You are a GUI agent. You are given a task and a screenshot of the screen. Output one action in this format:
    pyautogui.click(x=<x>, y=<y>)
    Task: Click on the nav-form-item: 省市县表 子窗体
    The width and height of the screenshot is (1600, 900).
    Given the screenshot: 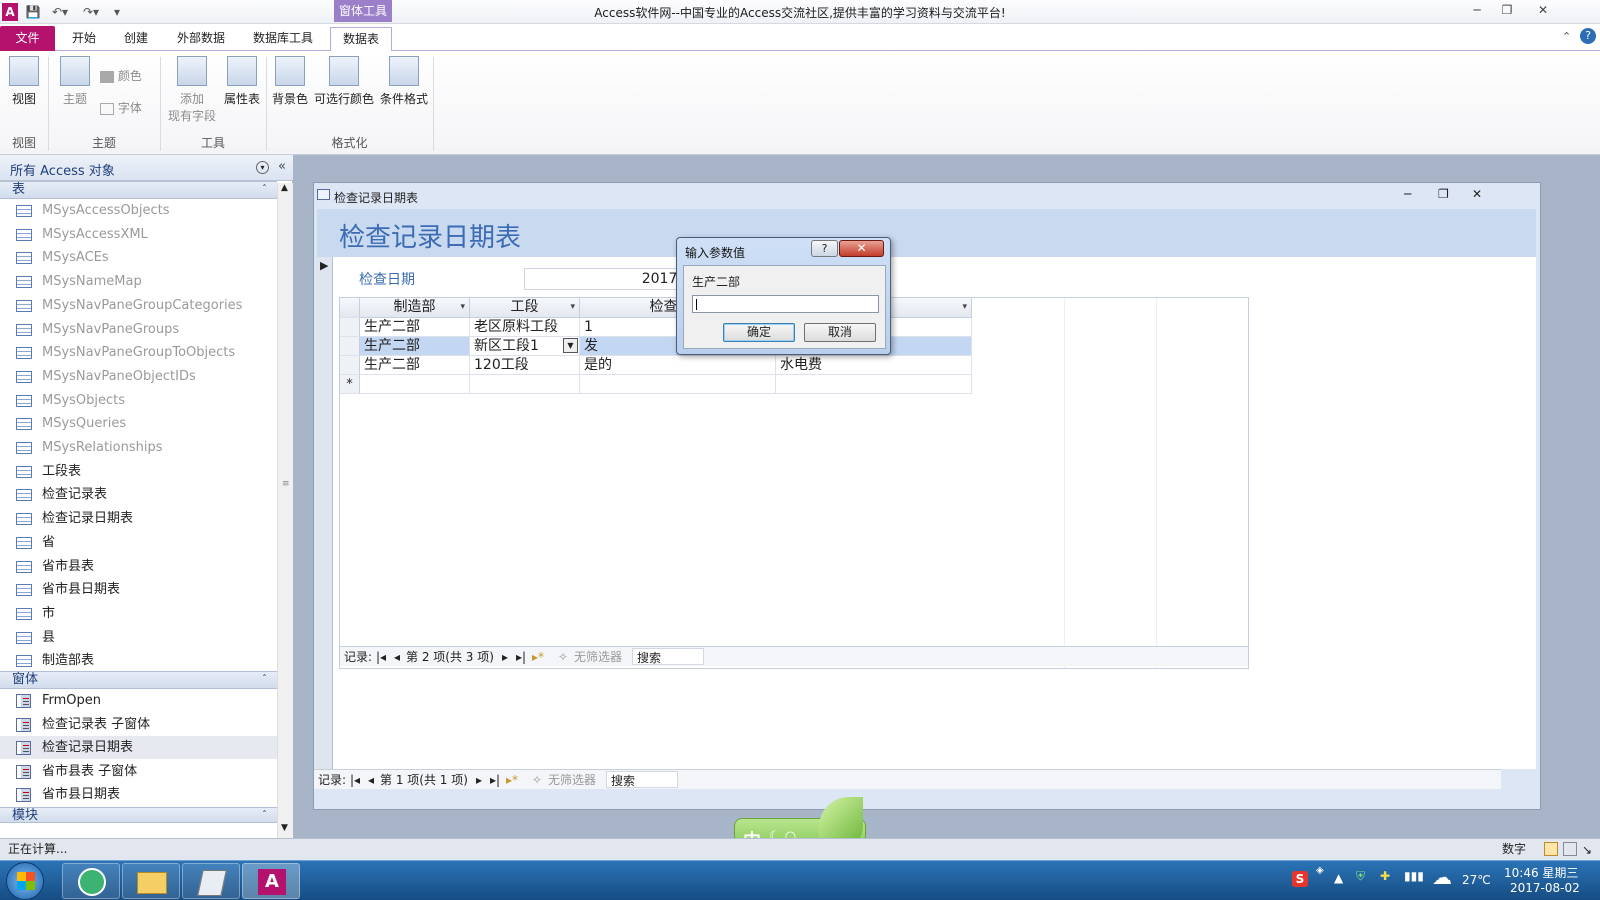 What is the action you would take?
    pyautogui.click(x=138, y=771)
    